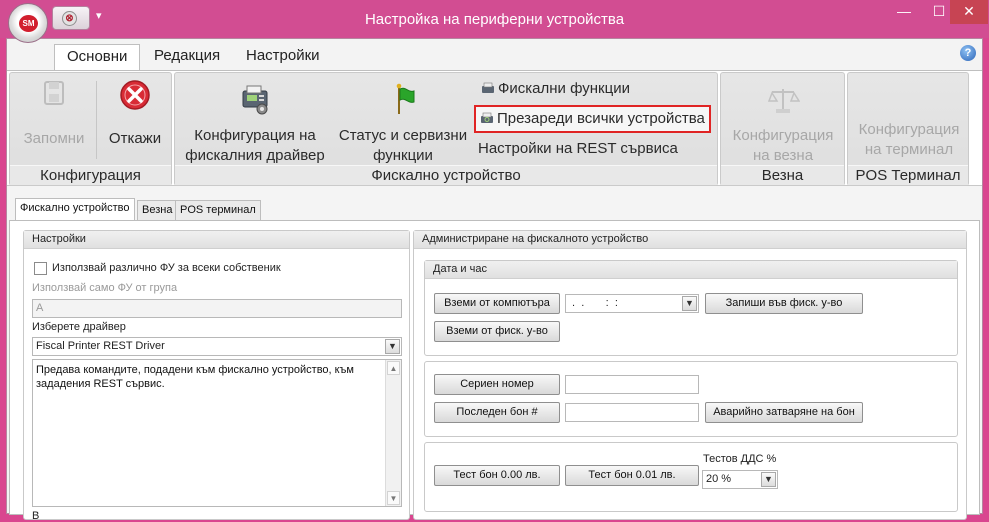 Image resolution: width=989 pixels, height=522 pixels. I want to click on tab-scale: Везна, so click(157, 210).